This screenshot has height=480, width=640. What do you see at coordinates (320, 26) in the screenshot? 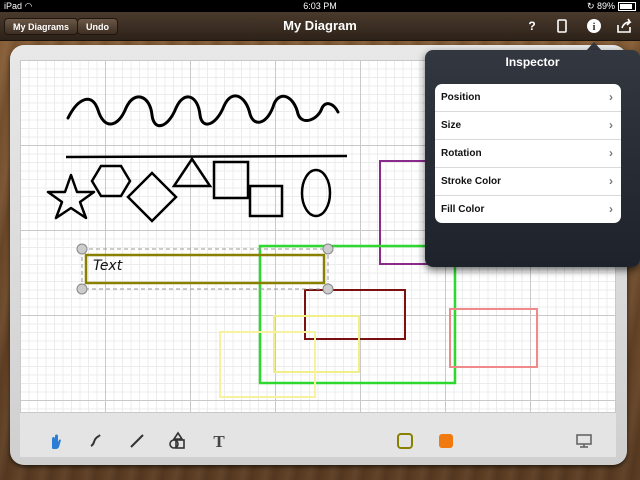
I see `nav-bar: My Diagram My Diagrams Undo ? i` at bounding box center [320, 26].